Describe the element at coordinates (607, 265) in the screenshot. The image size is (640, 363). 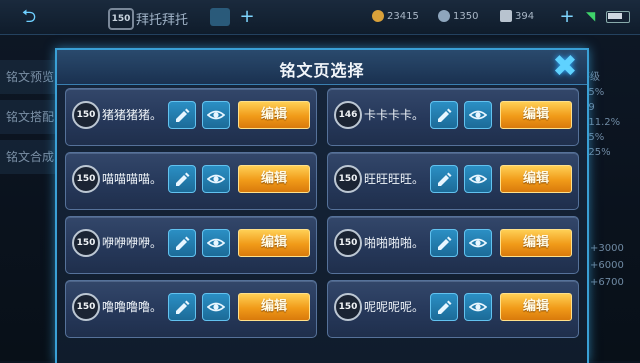
I see `stat-value: +6000` at that location.